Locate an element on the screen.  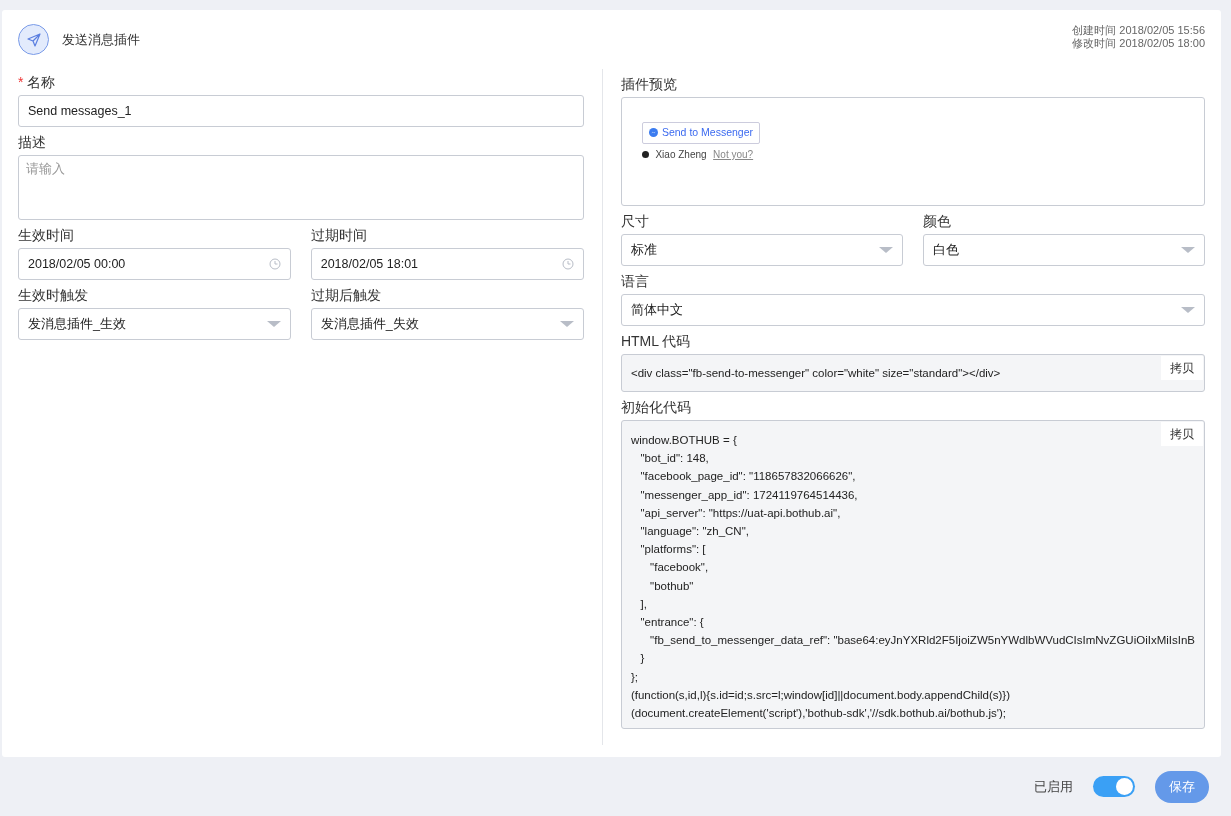
created-time: 2018/02/05 15:56 is located at coordinates (1162, 30).